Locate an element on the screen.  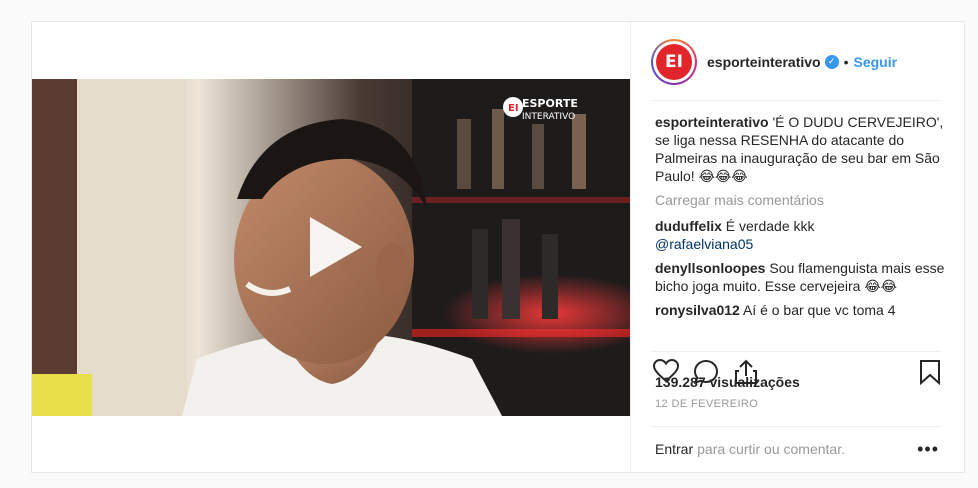
views-count: 139.287 visualizações is located at coordinates (727, 382).